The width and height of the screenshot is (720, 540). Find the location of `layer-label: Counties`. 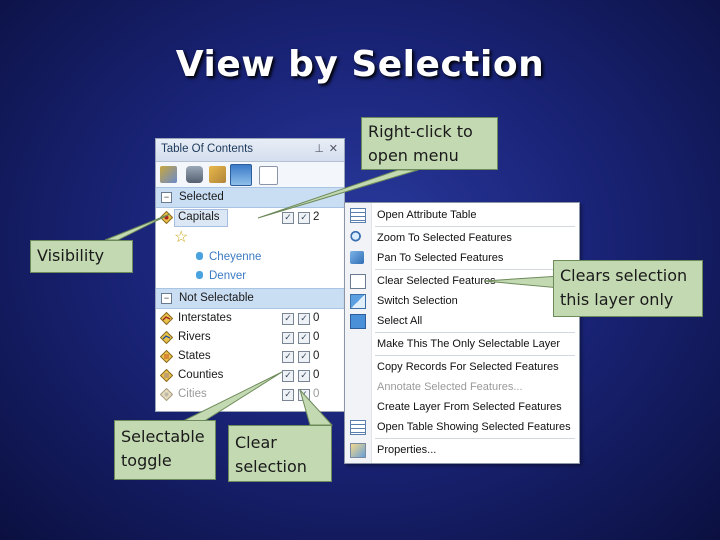

layer-label: Counties is located at coordinates (201, 375).